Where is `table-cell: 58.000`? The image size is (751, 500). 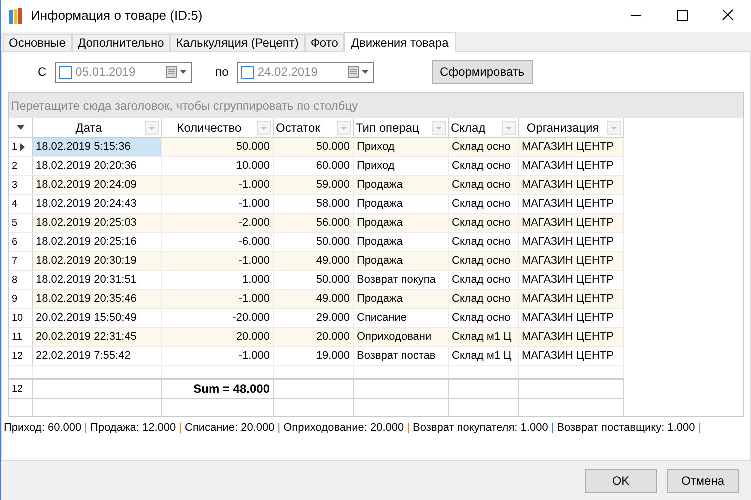
table-cell: 58.000 is located at coordinates (314, 204).